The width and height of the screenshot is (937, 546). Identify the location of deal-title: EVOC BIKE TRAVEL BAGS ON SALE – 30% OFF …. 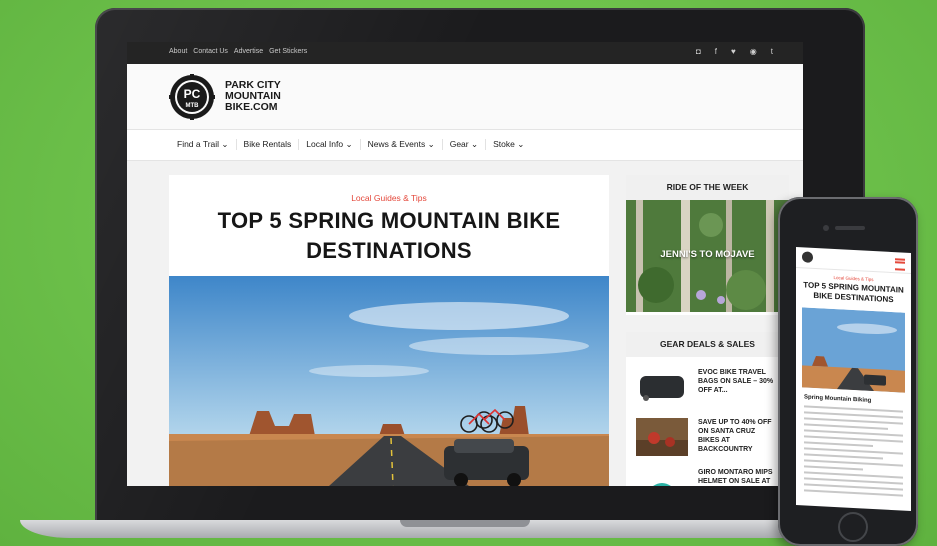
(738, 388).